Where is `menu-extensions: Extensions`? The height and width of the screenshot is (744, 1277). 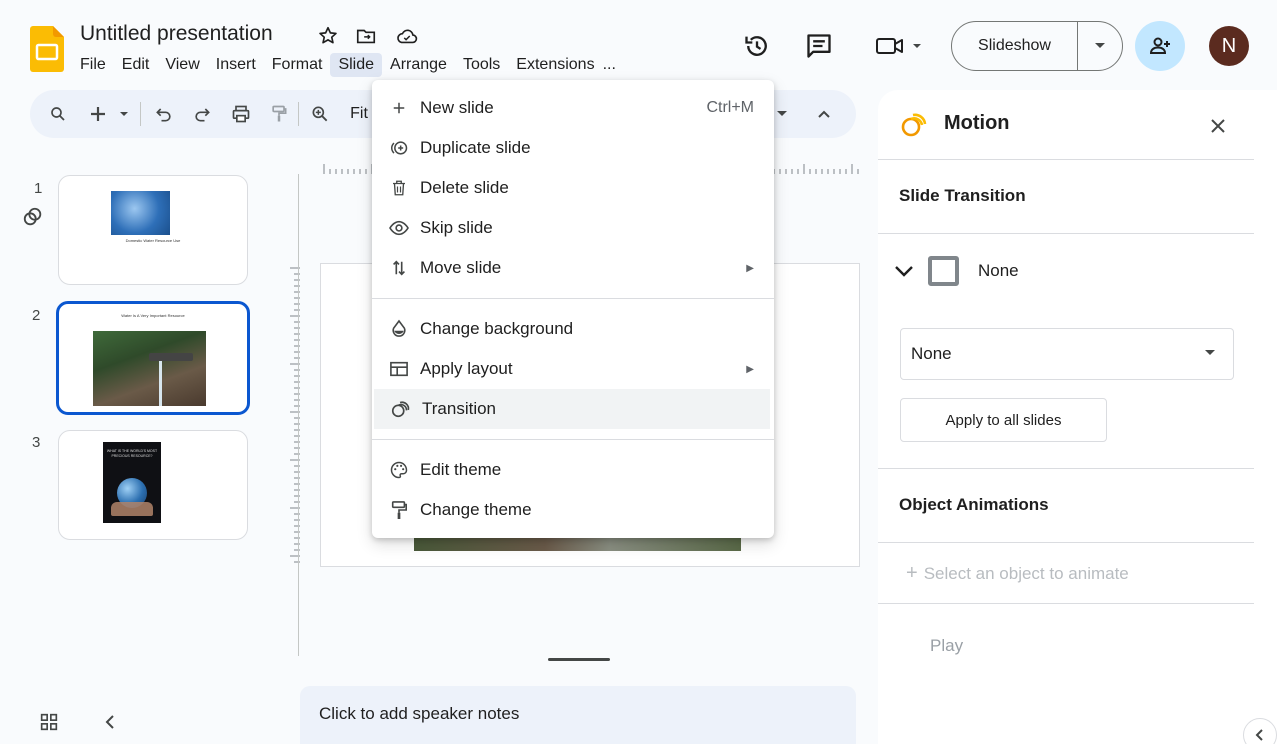
menu-extensions: Extensions is located at coordinates (555, 65).